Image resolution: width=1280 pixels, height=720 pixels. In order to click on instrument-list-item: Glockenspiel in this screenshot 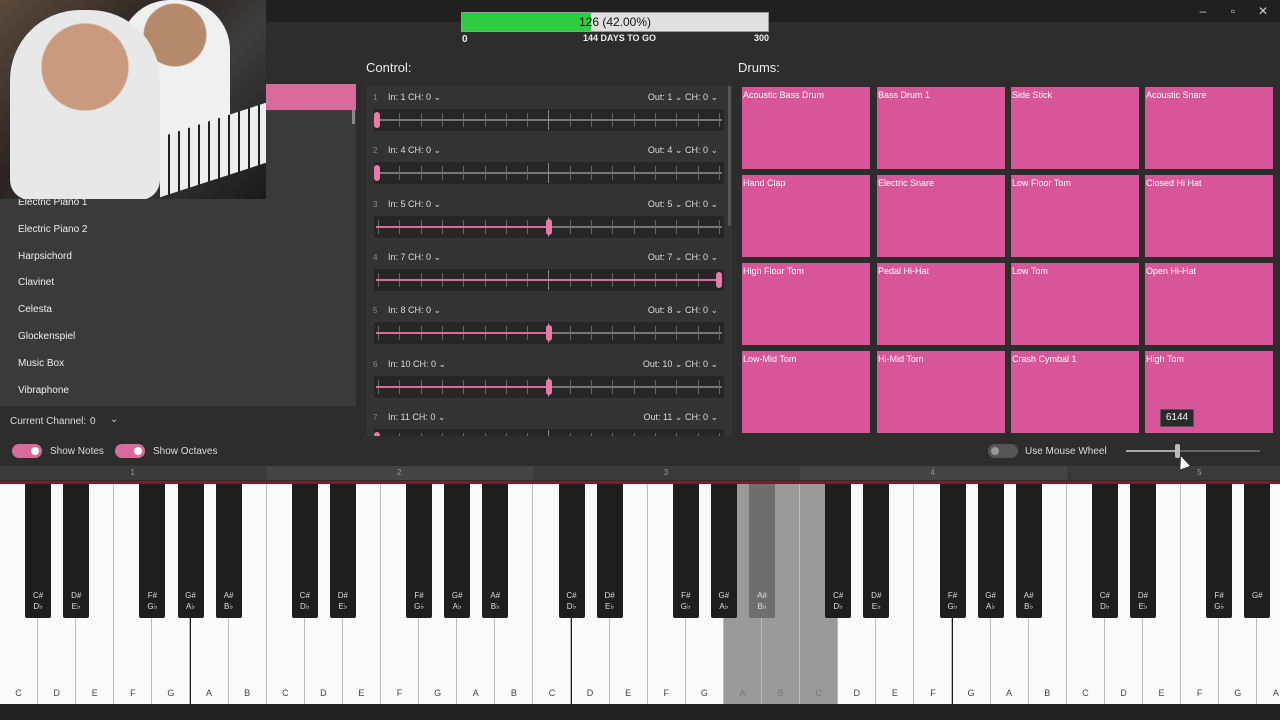, I will do `click(46, 336)`.